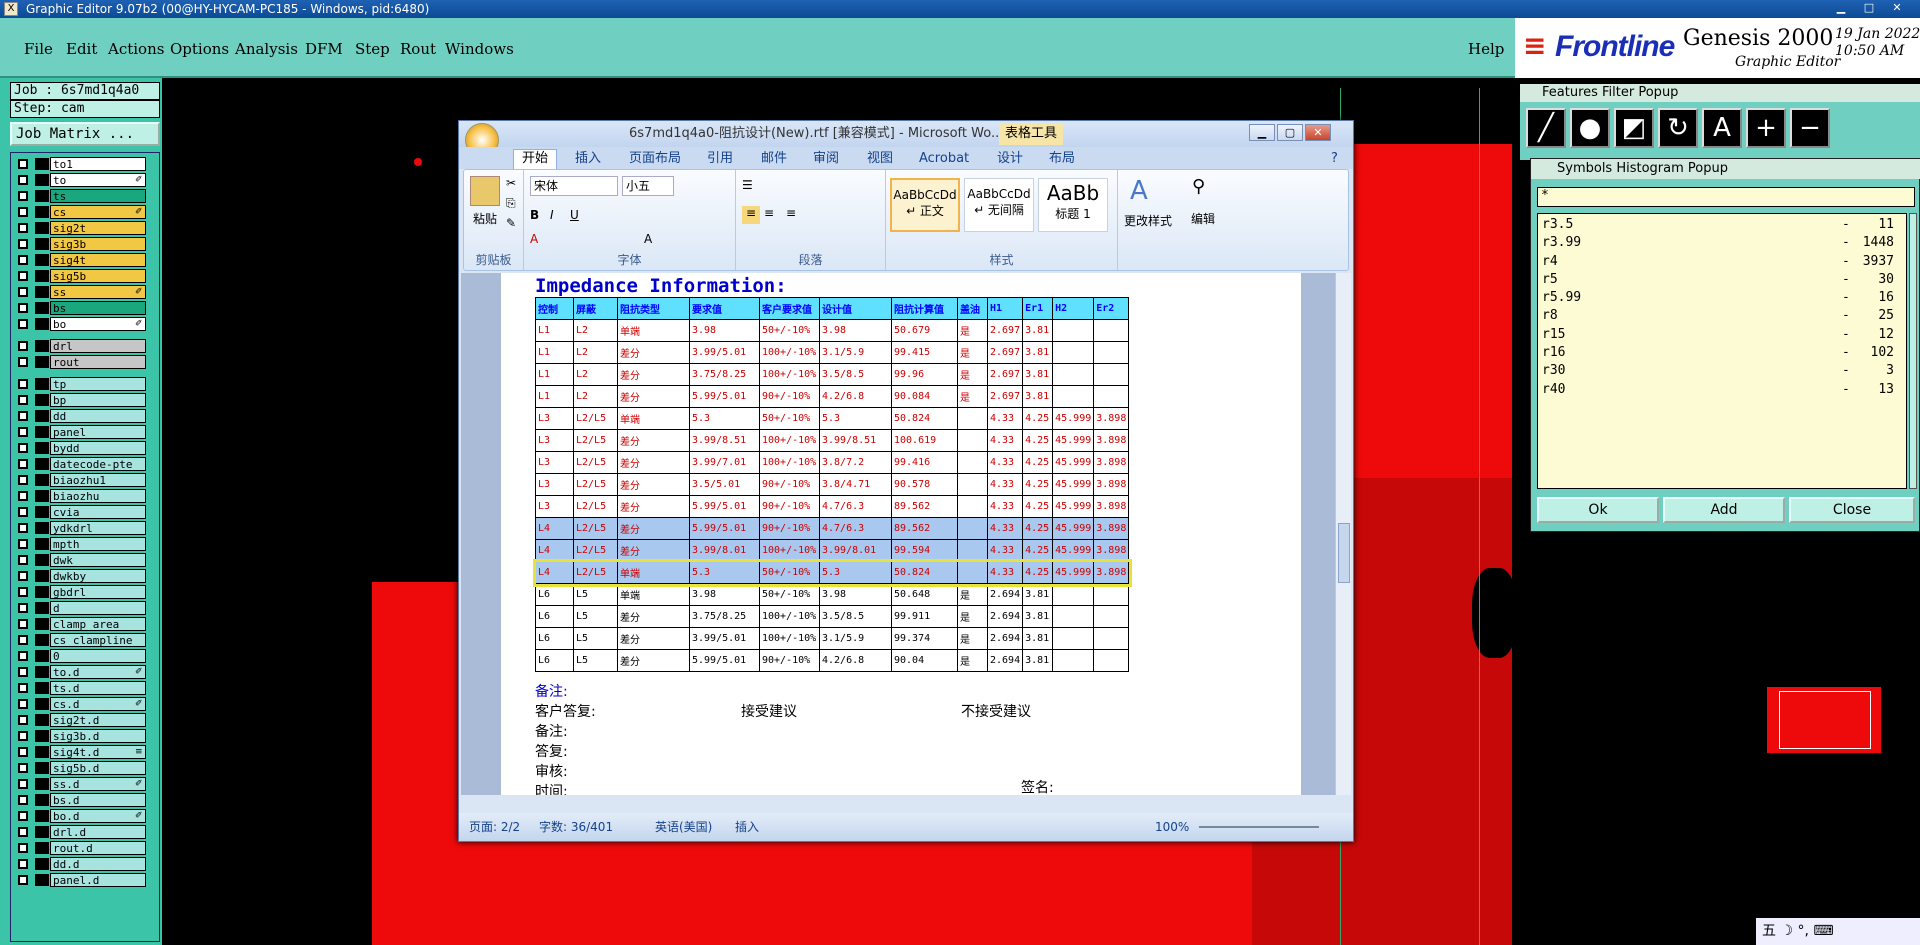 The width and height of the screenshot is (1920, 945). What do you see at coordinates (1038, 440) in the screenshot?
I see `table-cell: 4.25` at bounding box center [1038, 440].